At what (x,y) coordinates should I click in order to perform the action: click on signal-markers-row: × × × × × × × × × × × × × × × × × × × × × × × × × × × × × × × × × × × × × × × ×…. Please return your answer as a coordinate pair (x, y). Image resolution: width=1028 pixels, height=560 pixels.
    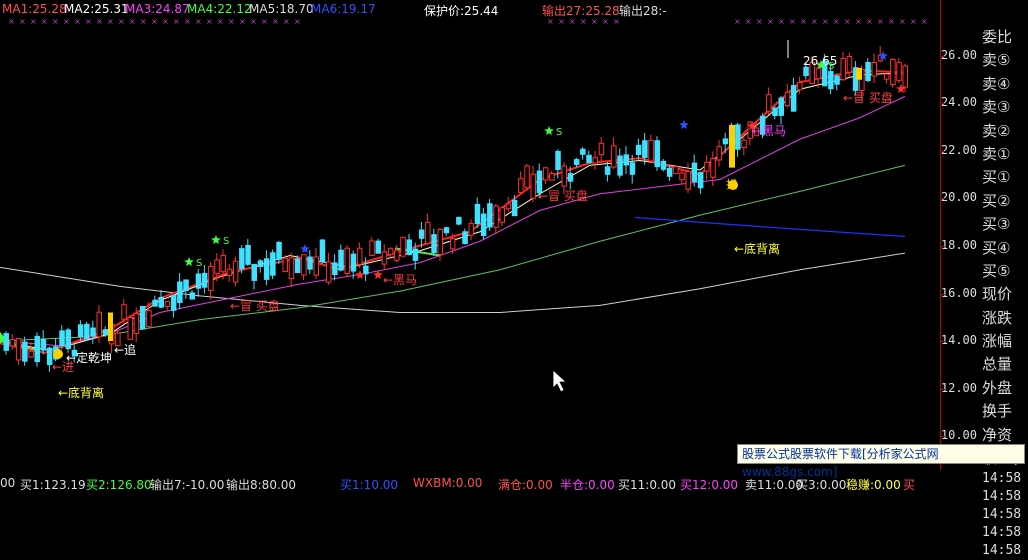
    Looking at the image, I should click on (468, 22).